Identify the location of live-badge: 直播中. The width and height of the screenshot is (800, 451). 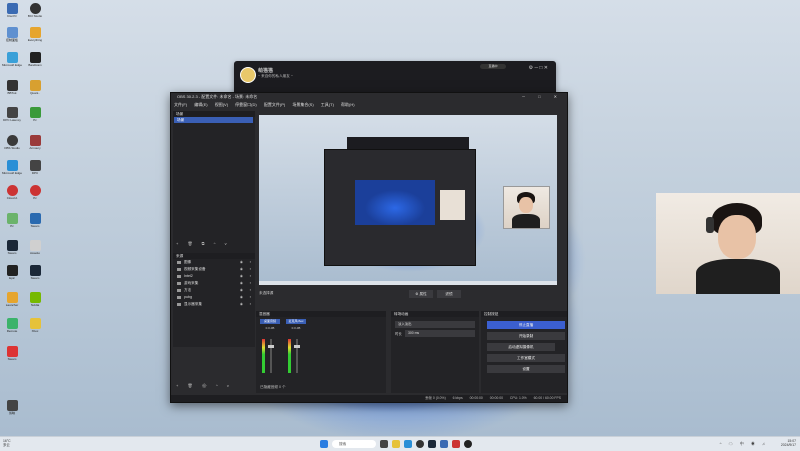
(493, 66).